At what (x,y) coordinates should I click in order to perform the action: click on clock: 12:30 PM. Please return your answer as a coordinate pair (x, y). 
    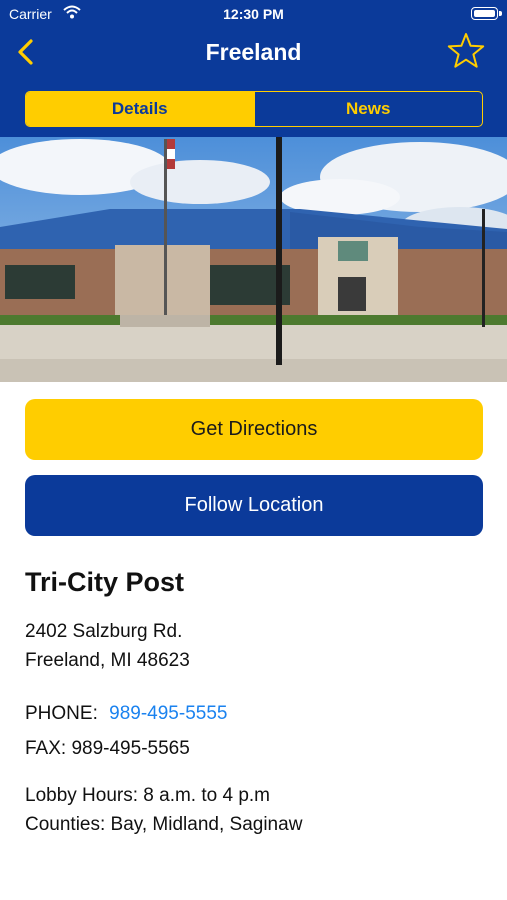
    Looking at the image, I should click on (253, 14).